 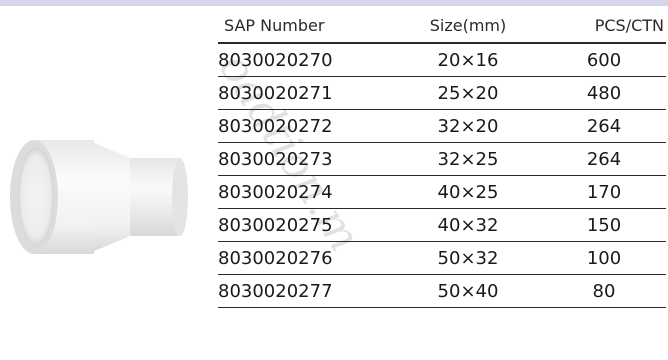 What do you see at coordinates (604, 225) in the screenshot?
I see `pcs-cell: 150` at bounding box center [604, 225].